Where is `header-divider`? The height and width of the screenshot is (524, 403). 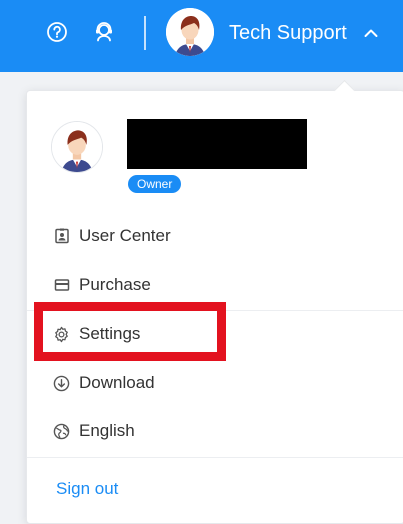 header-divider is located at coordinates (145, 33).